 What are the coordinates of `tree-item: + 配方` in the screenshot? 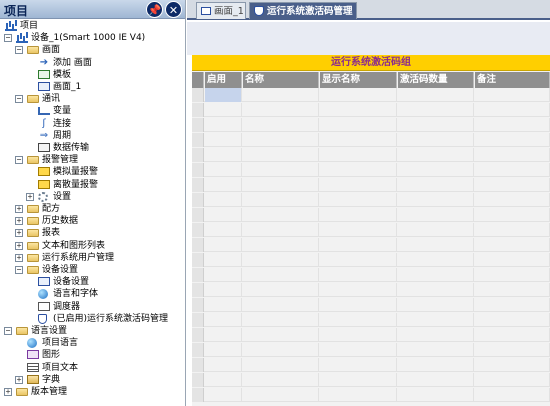 It's located at (92, 209).